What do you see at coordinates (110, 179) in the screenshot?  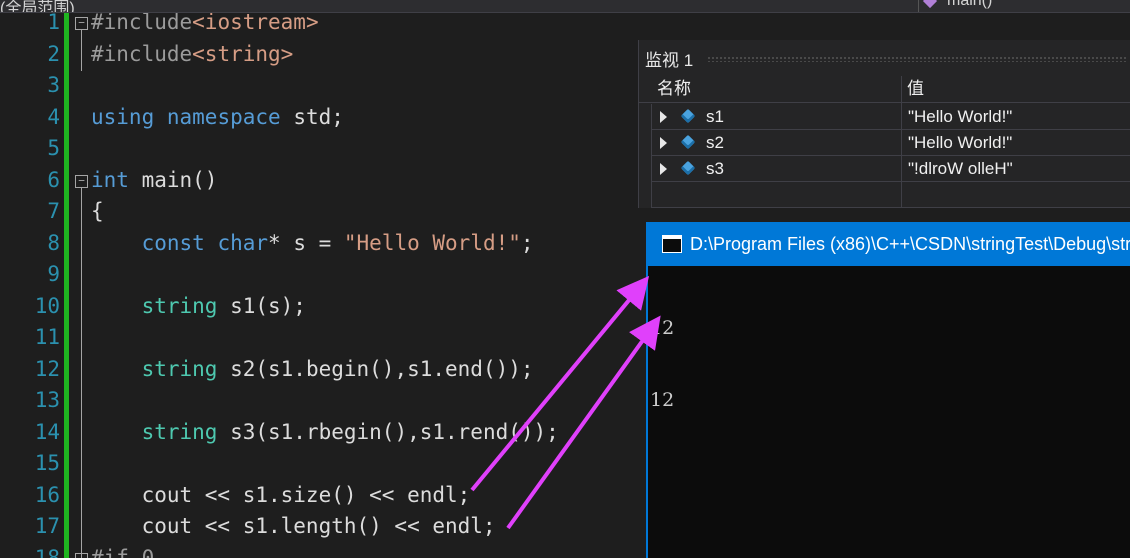 I see `code-token: int` at bounding box center [110, 179].